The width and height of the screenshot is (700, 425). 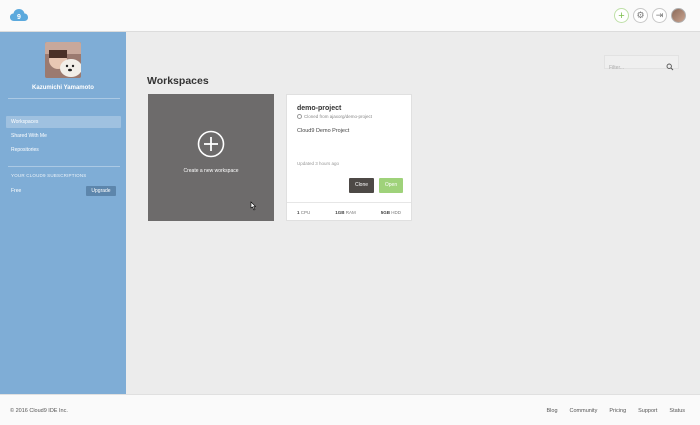 I want to click on subscription-heading: YOUR CLOUD9 SUBSCRIPTIONS, so click(x=49, y=175).